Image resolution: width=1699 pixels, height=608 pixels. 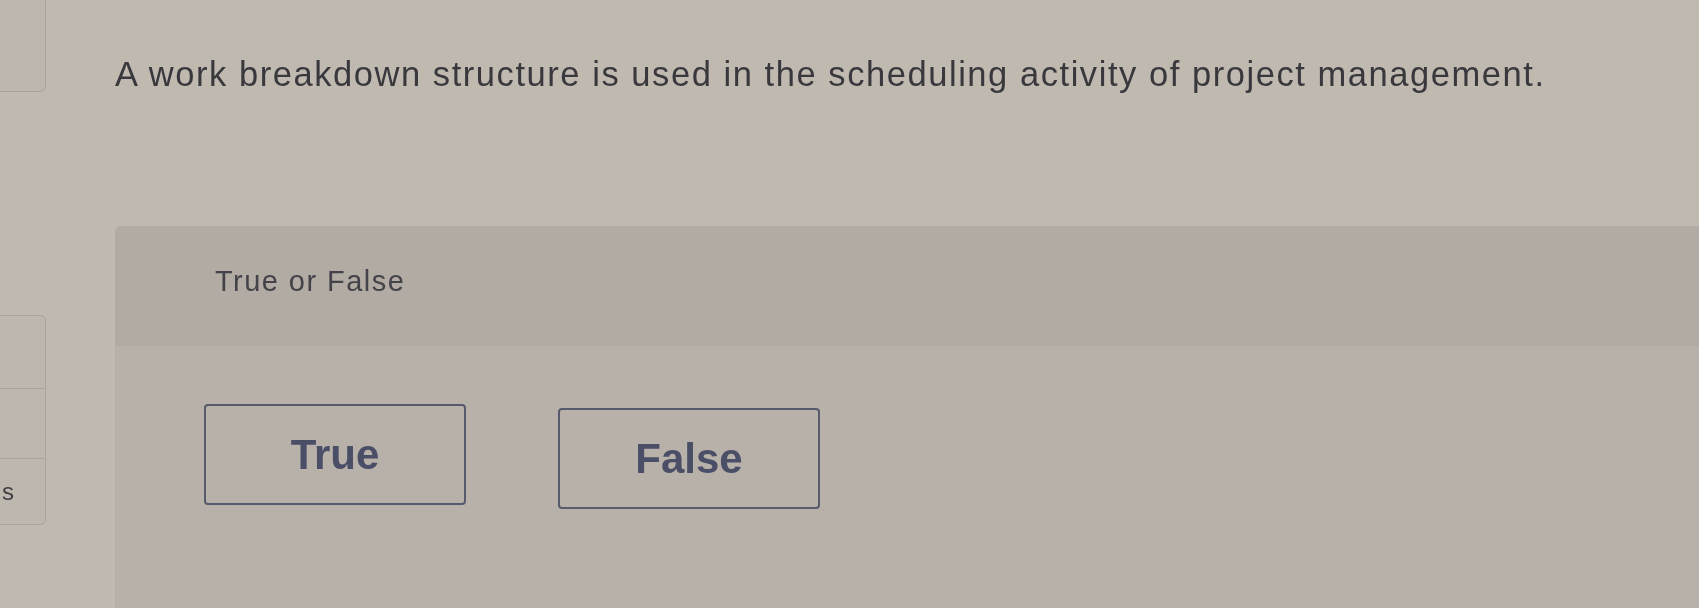 I want to click on sidebar-label: s, so click(x=7, y=491).